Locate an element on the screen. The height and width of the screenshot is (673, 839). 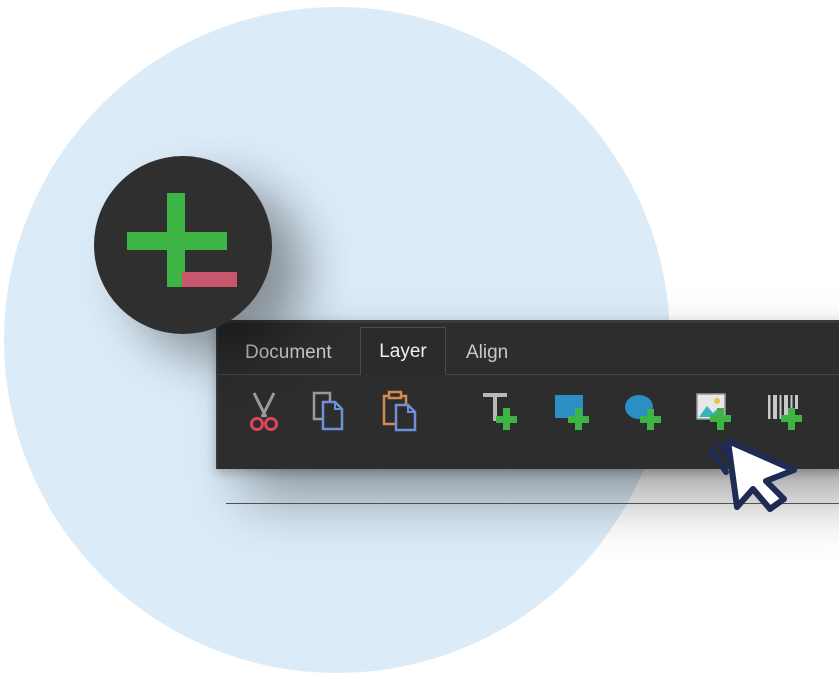
tab-layer: Layer is located at coordinates (403, 351).